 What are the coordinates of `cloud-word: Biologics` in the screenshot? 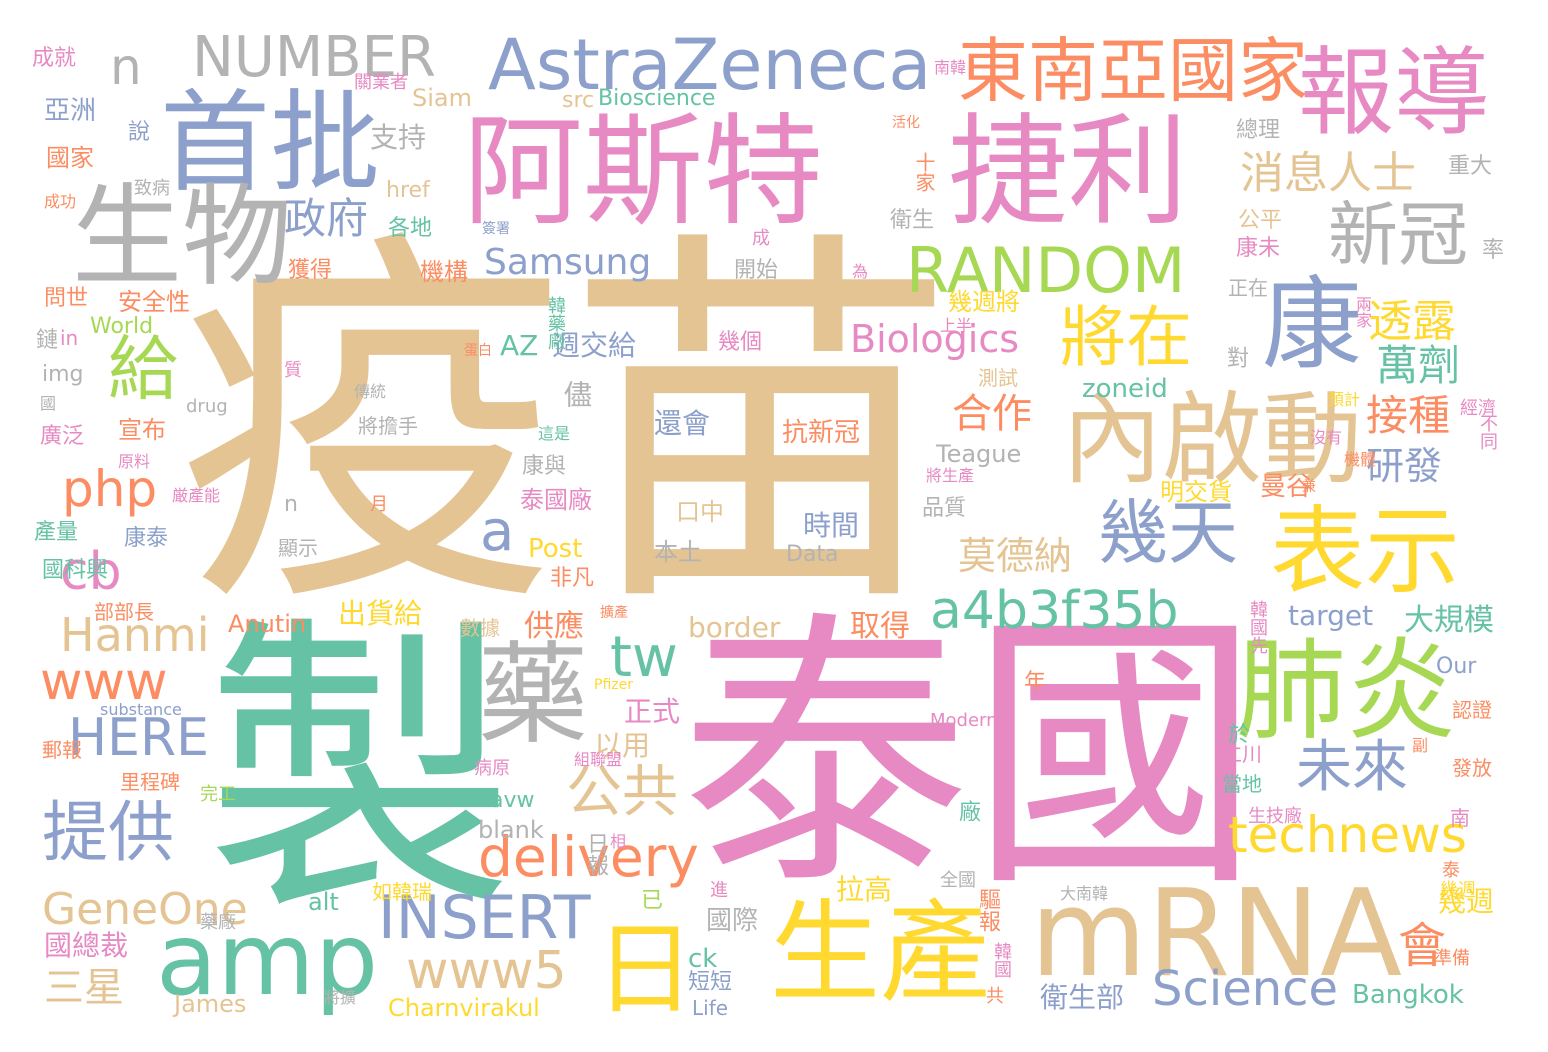 It's located at (935, 339).